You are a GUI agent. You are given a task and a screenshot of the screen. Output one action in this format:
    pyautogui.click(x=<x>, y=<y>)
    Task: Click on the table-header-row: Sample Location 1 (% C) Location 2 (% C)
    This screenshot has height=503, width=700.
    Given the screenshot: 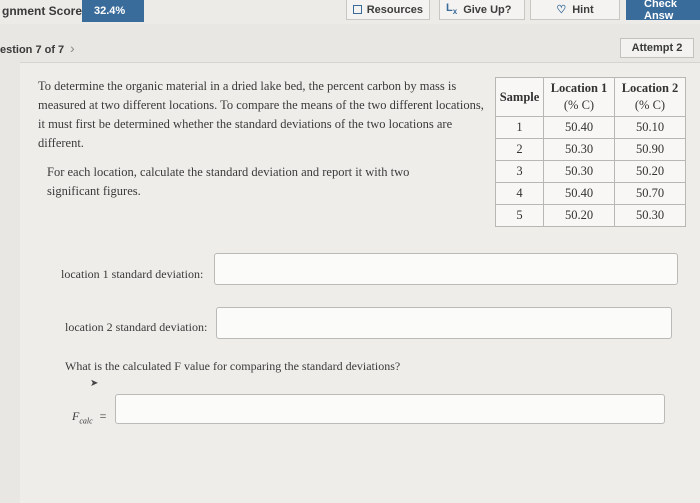 What is the action you would take?
    pyautogui.click(x=590, y=97)
    